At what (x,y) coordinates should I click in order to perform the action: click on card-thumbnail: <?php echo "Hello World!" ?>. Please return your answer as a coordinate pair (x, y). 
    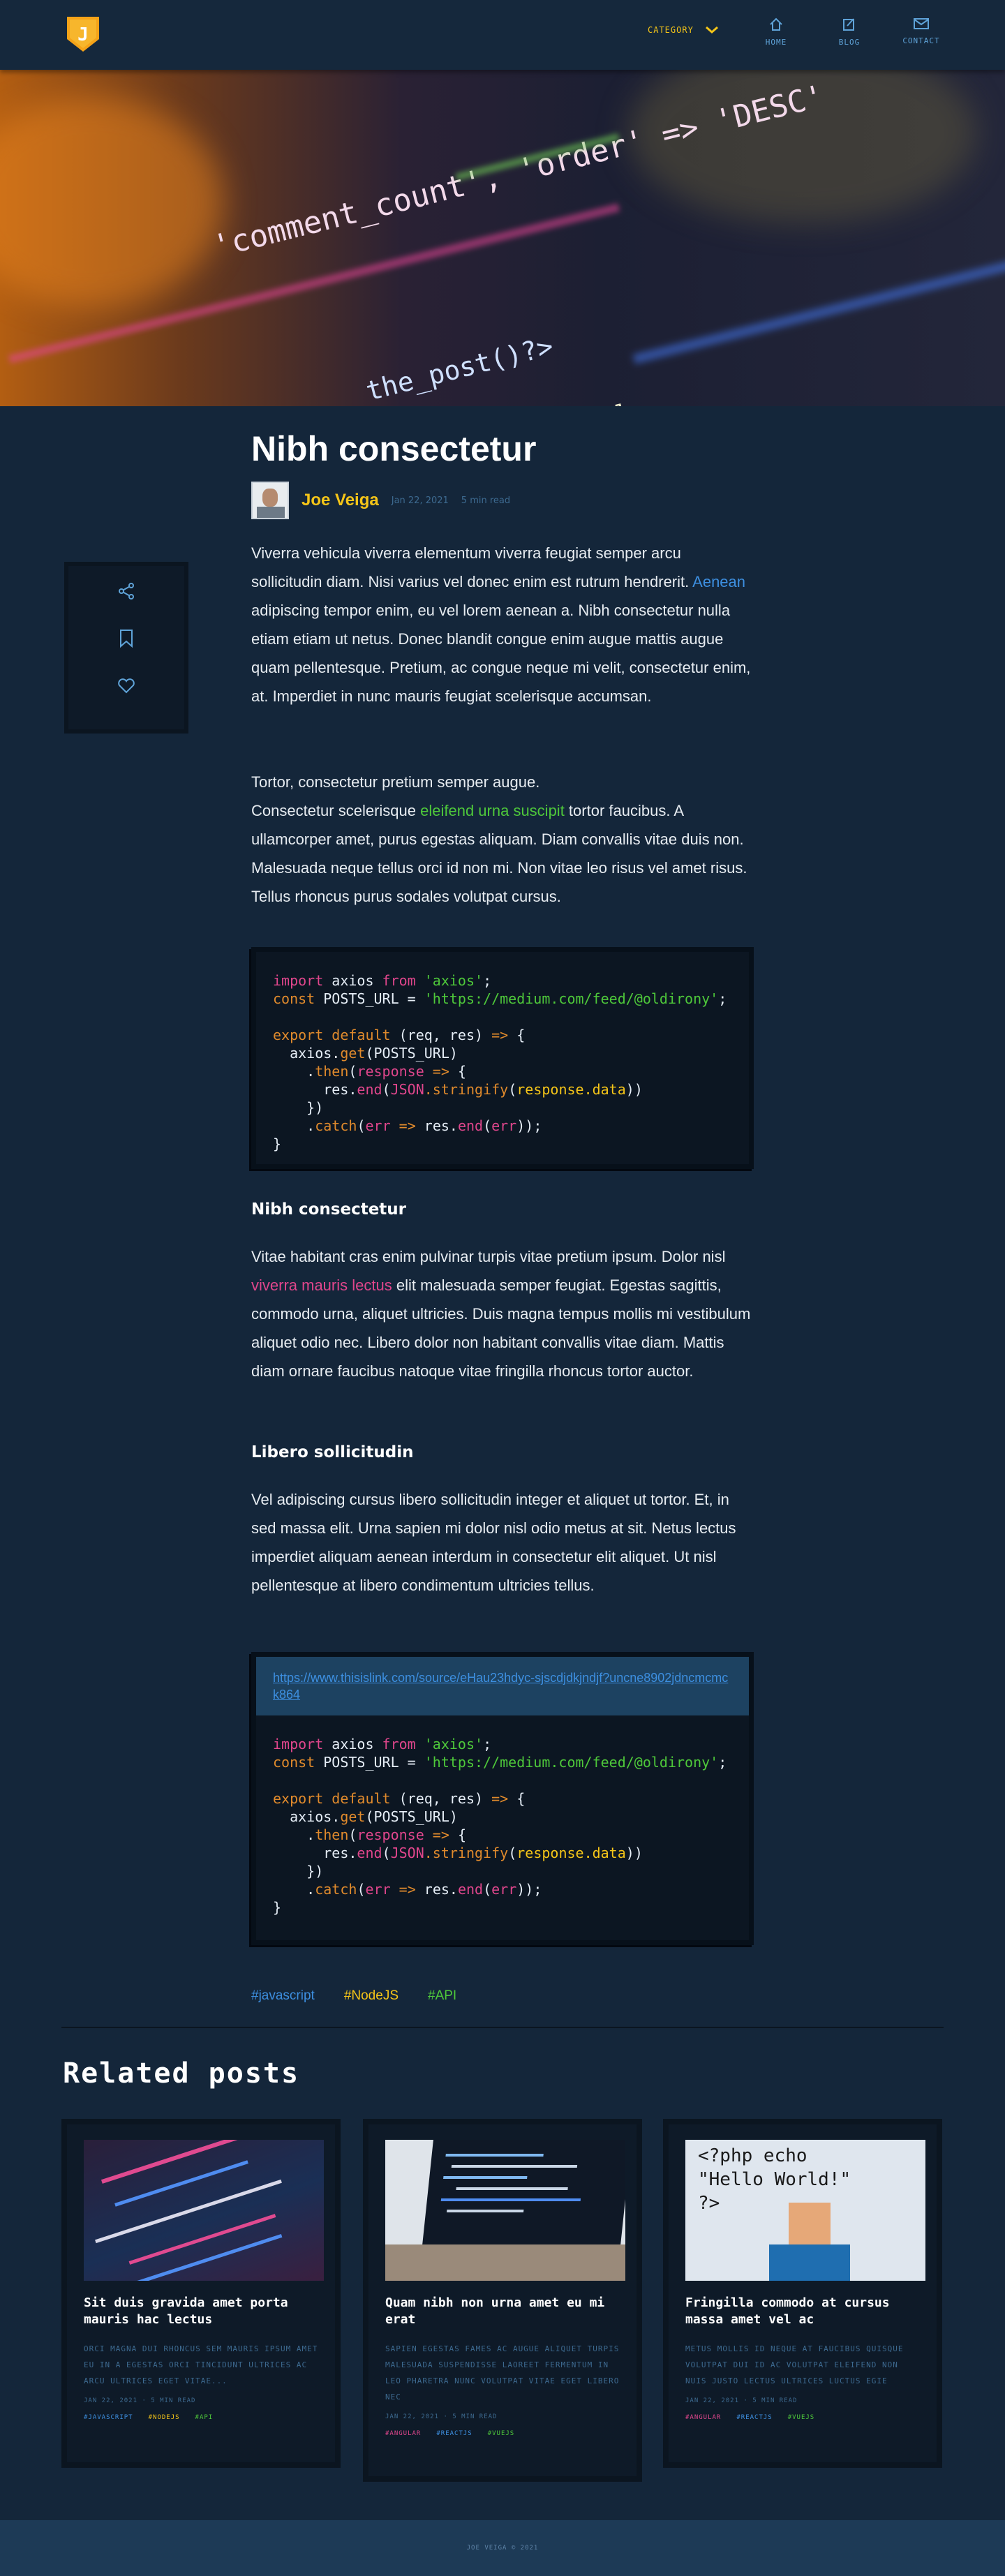
    Looking at the image, I should click on (805, 2210).